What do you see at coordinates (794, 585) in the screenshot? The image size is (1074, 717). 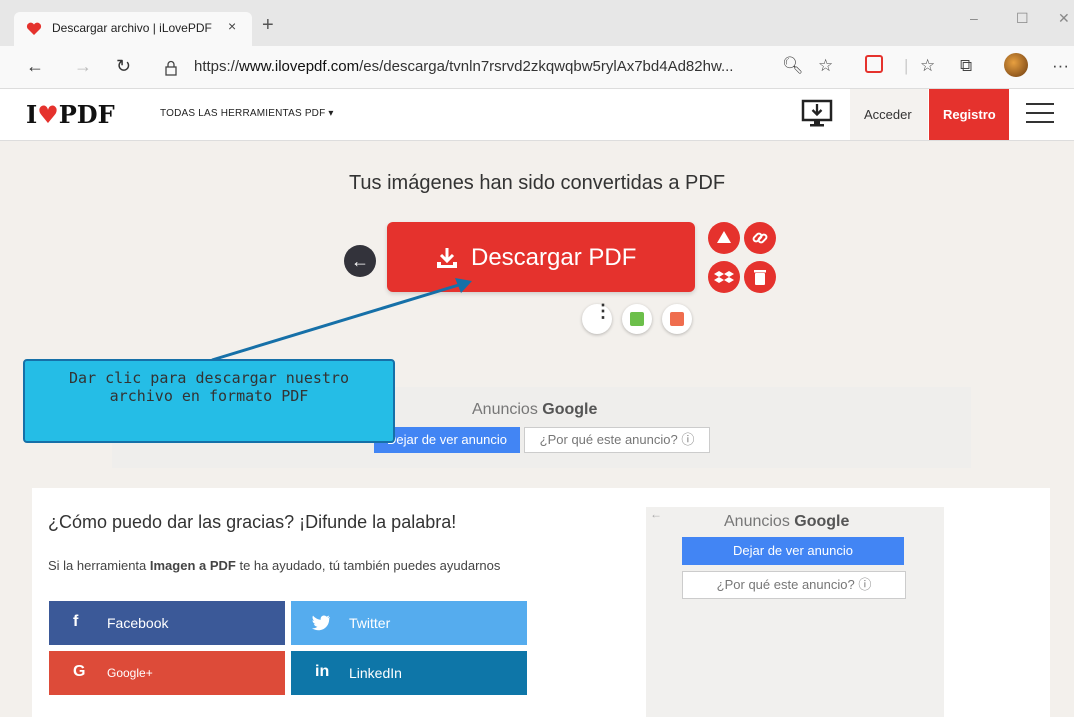 I see `why-ad-button: ¿Por qué este anuncio? ⓘ` at bounding box center [794, 585].